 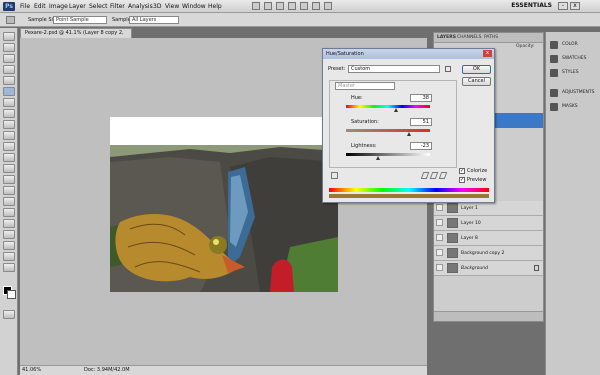 What do you see at coordinates (9, 102) in the screenshot?
I see `healing-brush-tool-icon` at bounding box center [9, 102].